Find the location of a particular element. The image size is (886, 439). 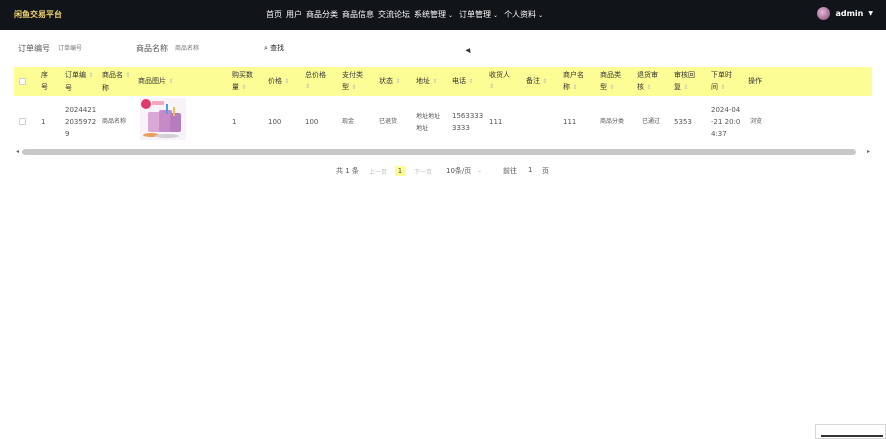

nav-profile: 个人资料 ⌄ is located at coordinates (524, 14).